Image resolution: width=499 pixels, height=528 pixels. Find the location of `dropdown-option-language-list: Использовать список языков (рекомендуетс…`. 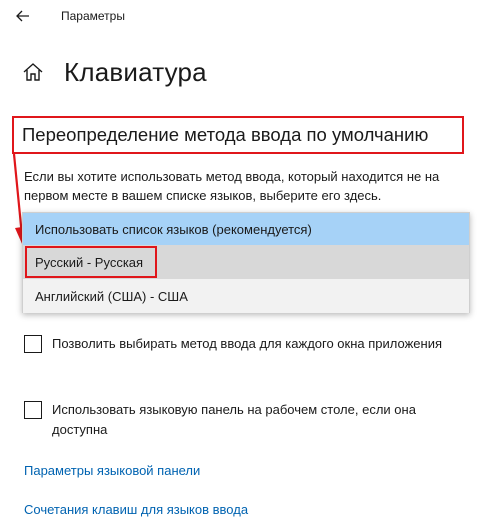

dropdown-option-language-list: Использовать список языков (рекомендуетс… is located at coordinates (246, 229).